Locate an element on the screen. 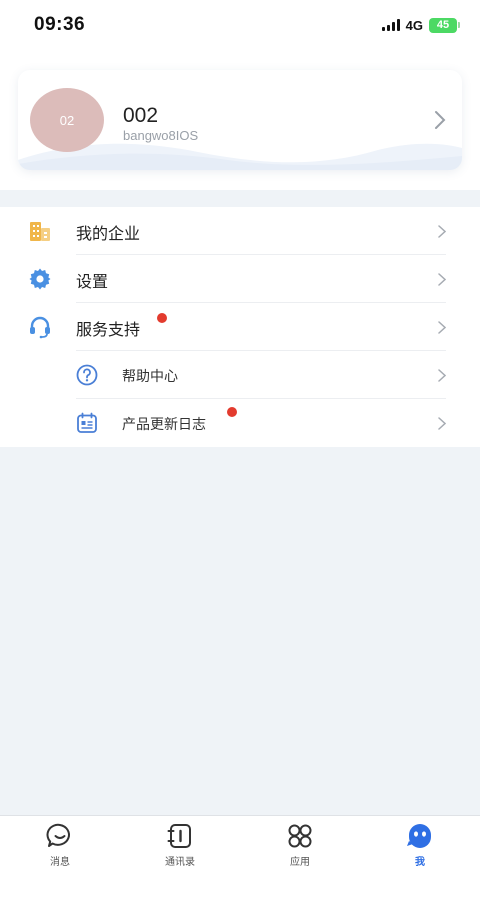 This screenshot has height=900, width=480. profile-name: 002 is located at coordinates (141, 115).